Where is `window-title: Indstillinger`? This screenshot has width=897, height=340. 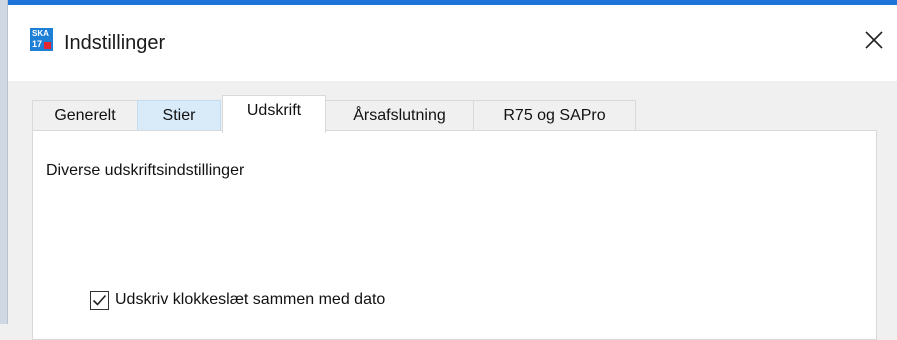
window-title: Indstillinger is located at coordinates (115, 43).